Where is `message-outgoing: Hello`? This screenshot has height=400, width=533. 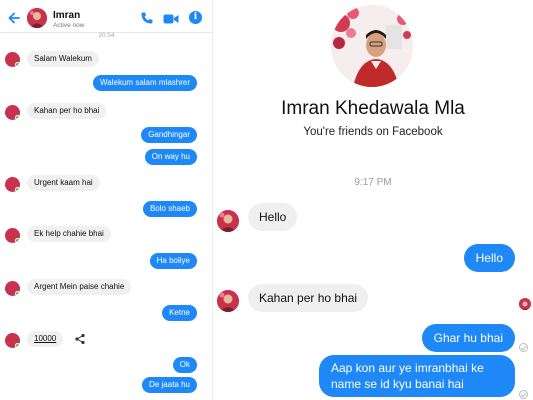
message-outgoing: Hello is located at coordinates (489, 258).